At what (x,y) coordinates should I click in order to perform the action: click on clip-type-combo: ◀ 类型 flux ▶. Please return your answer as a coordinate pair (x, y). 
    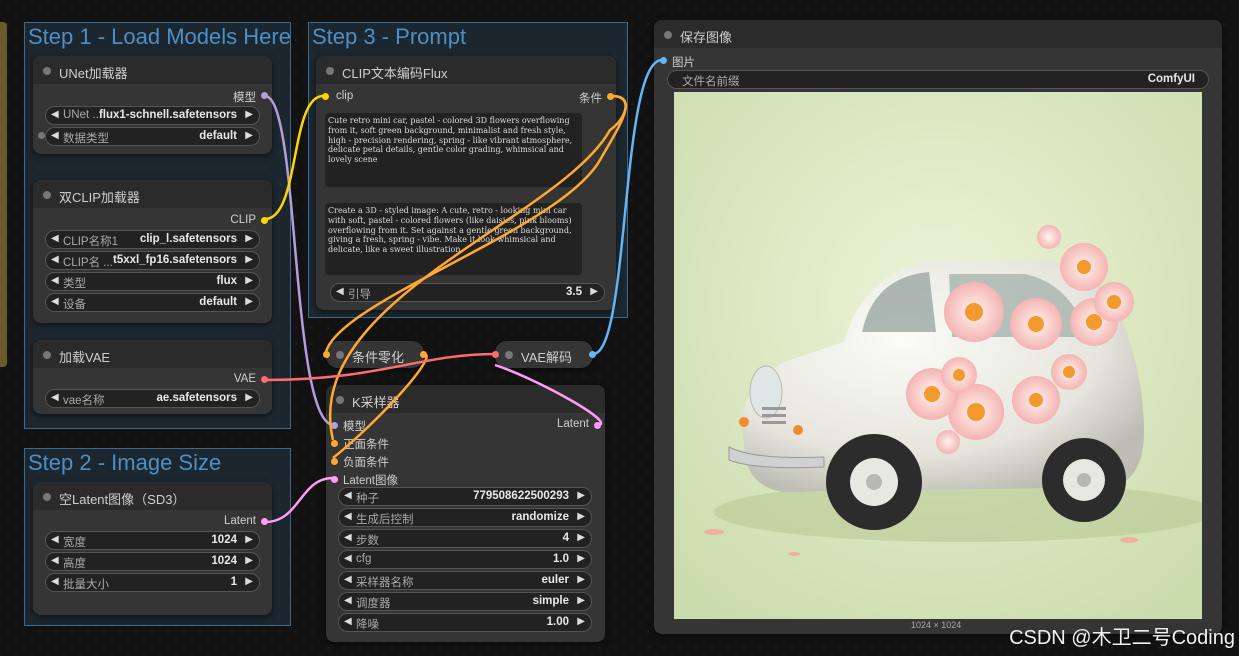
    Looking at the image, I should click on (152, 281).